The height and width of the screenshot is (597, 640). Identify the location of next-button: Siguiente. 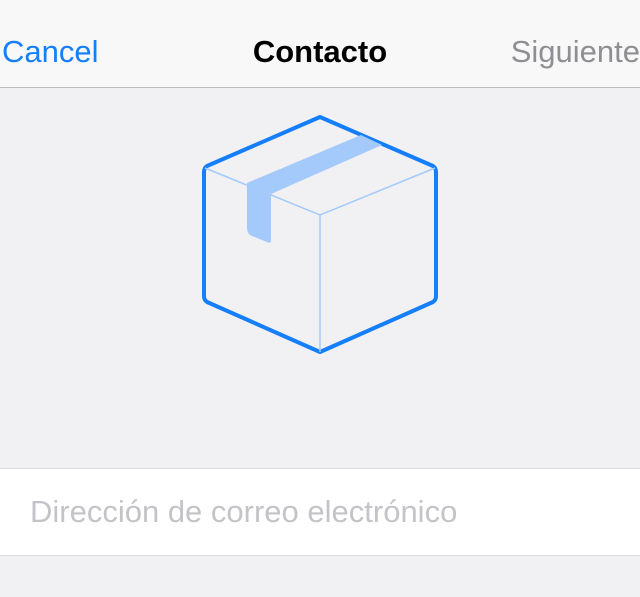
(575, 52).